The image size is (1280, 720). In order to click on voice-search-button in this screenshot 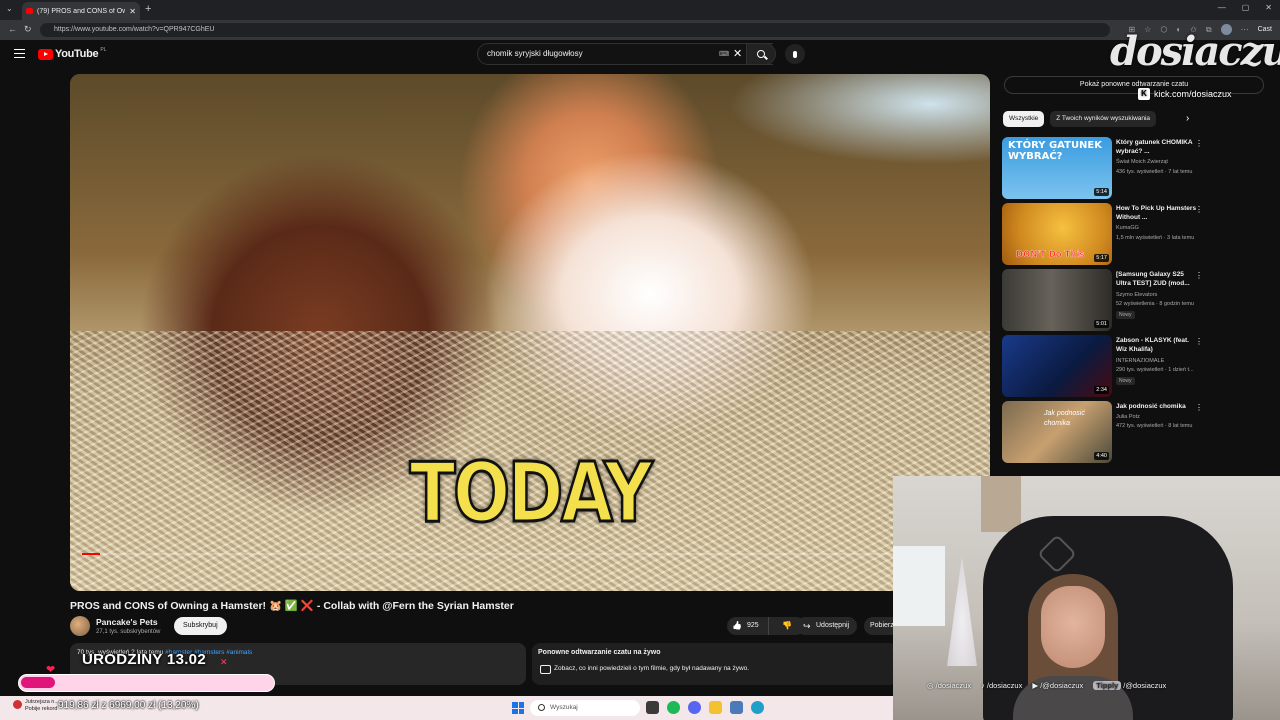, I will do `click(795, 54)`.